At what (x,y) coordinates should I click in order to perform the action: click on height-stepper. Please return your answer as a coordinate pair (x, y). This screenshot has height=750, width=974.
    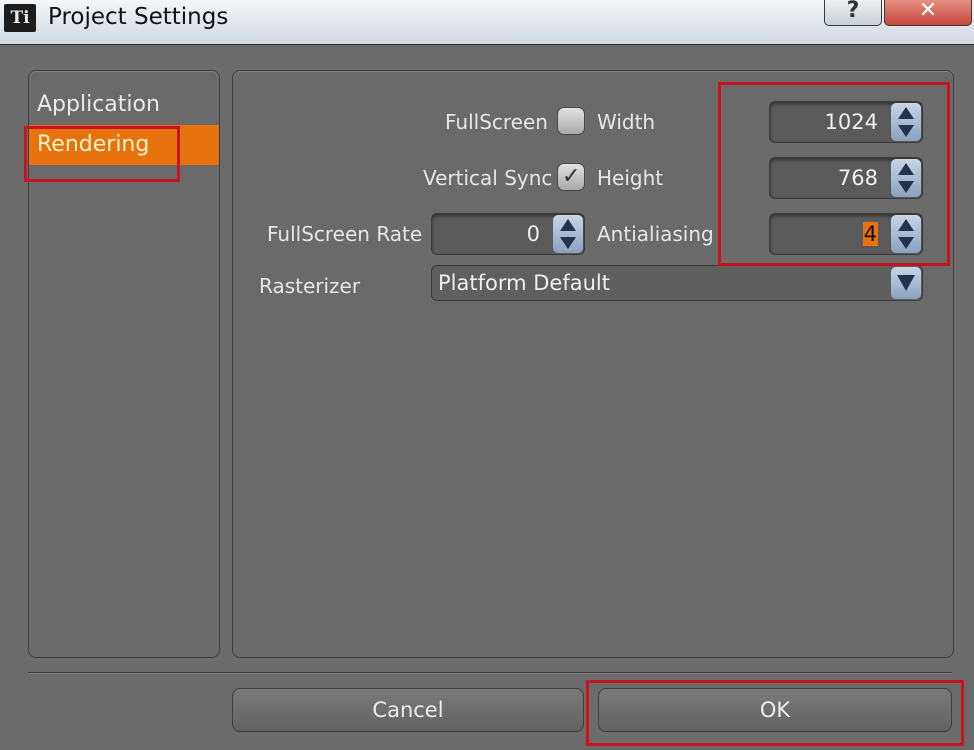
    Looking at the image, I should click on (906, 178).